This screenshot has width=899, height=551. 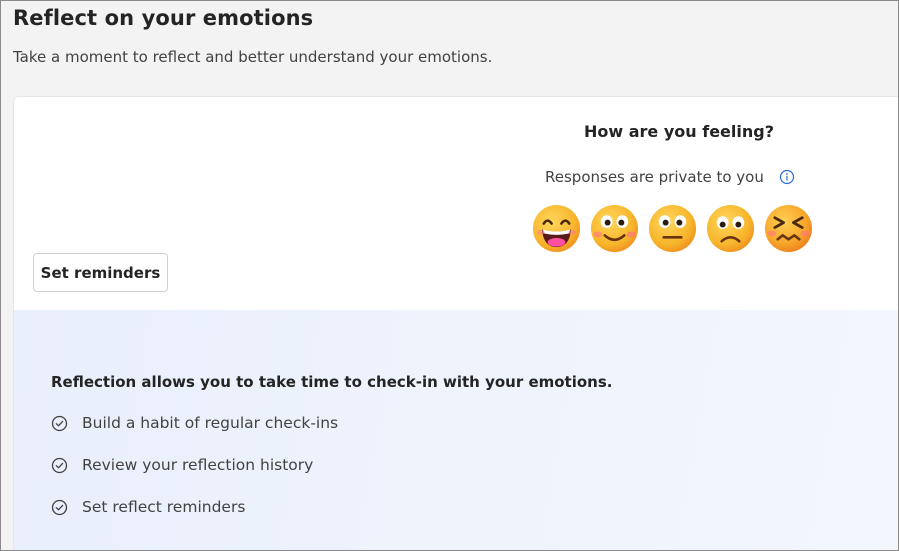 I want to click on privacy-note: Responses are private to you, so click(x=654, y=177).